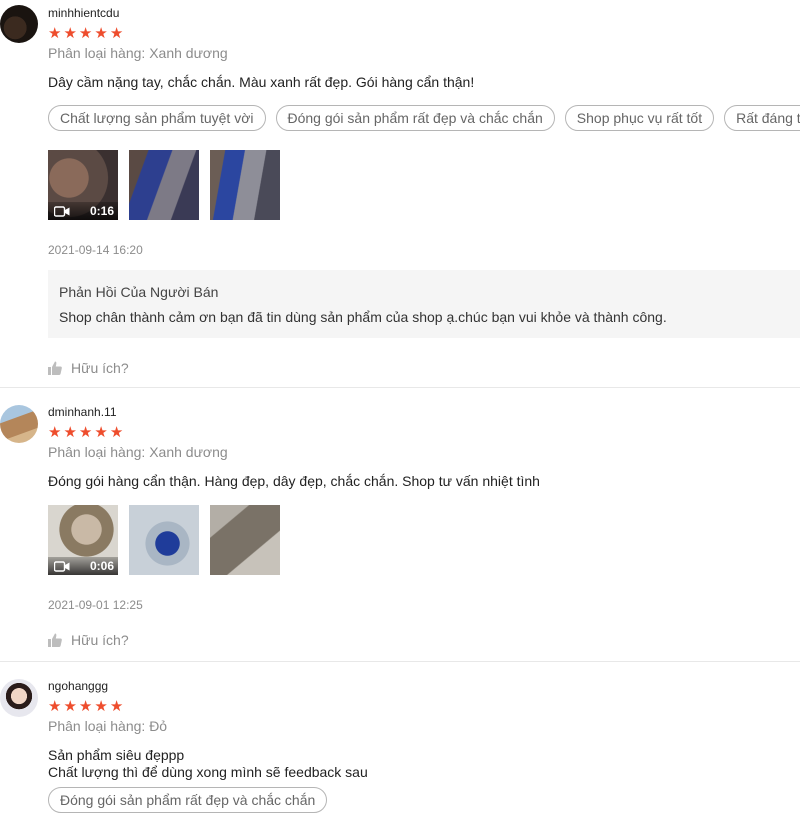 The image size is (800, 813). I want to click on username: minhhientcdu, so click(424, 13).